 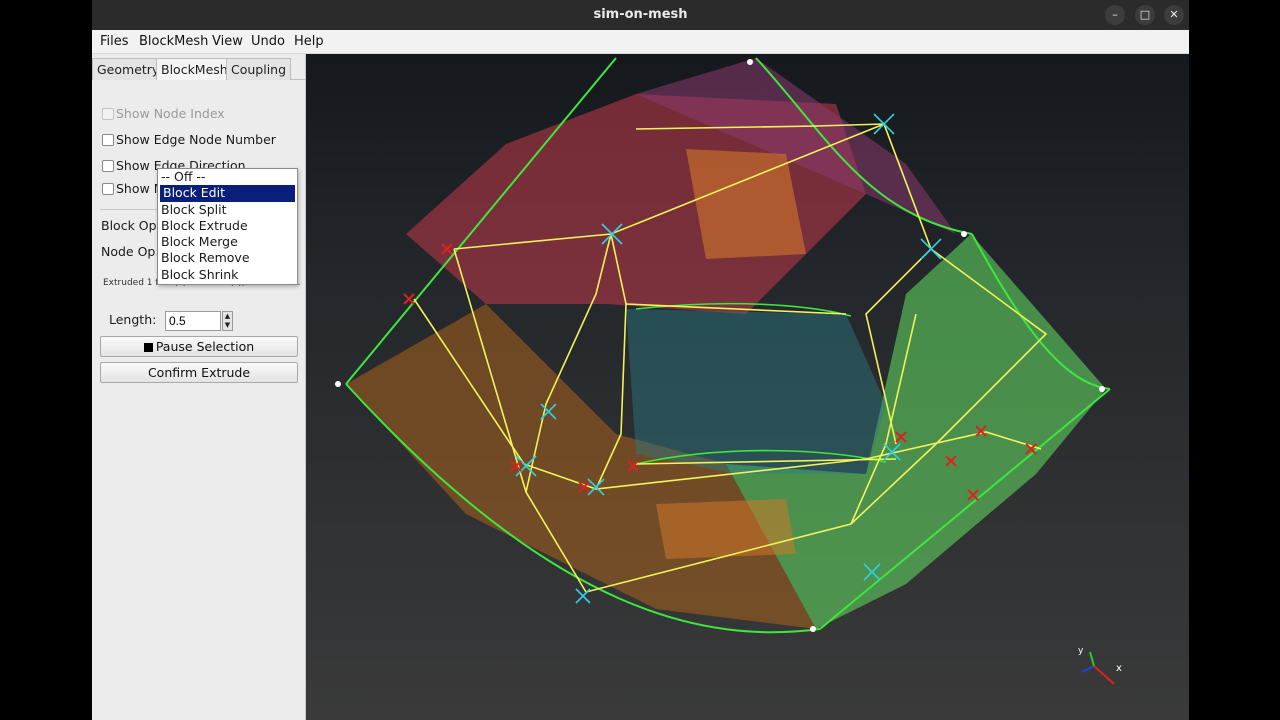 I want to click on tab-geometry: Geometry, so click(x=128, y=69).